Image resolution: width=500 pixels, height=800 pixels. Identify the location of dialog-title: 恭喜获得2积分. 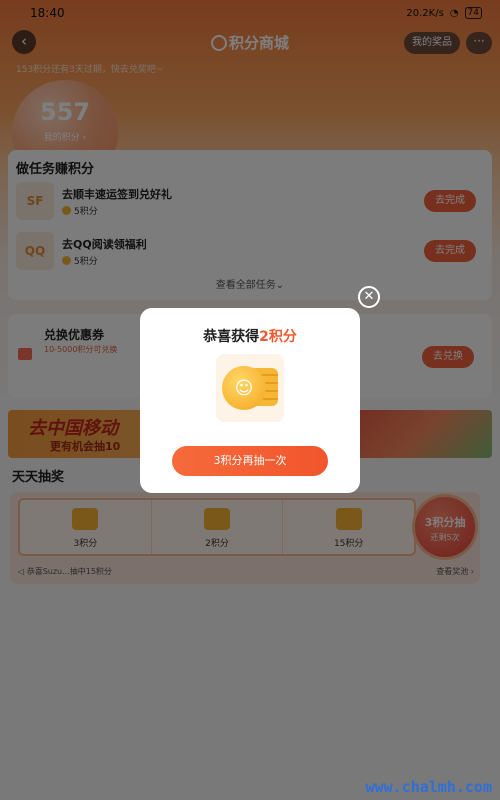
(250, 337).